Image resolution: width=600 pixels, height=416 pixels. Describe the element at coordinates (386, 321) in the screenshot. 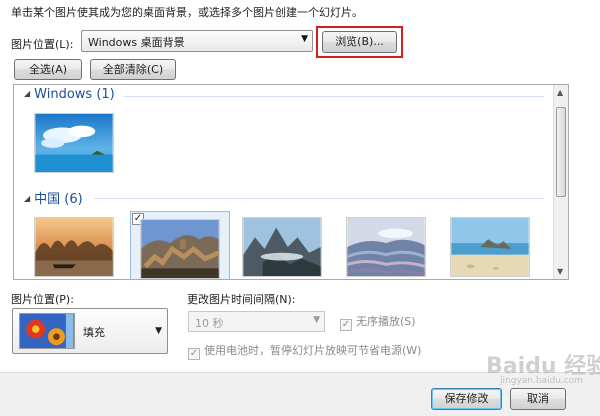

I see `shuffle-label: 无序播放(S)` at that location.